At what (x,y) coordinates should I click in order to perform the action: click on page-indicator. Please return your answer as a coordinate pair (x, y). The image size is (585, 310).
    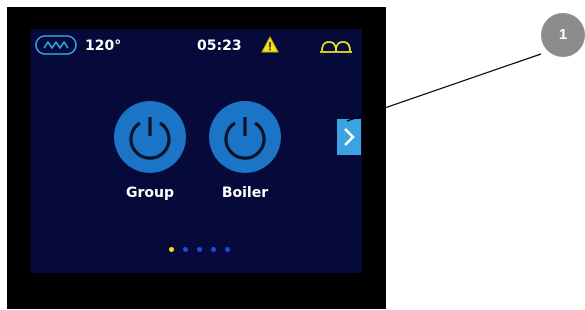
    Looking at the image, I should click on (202, 250).